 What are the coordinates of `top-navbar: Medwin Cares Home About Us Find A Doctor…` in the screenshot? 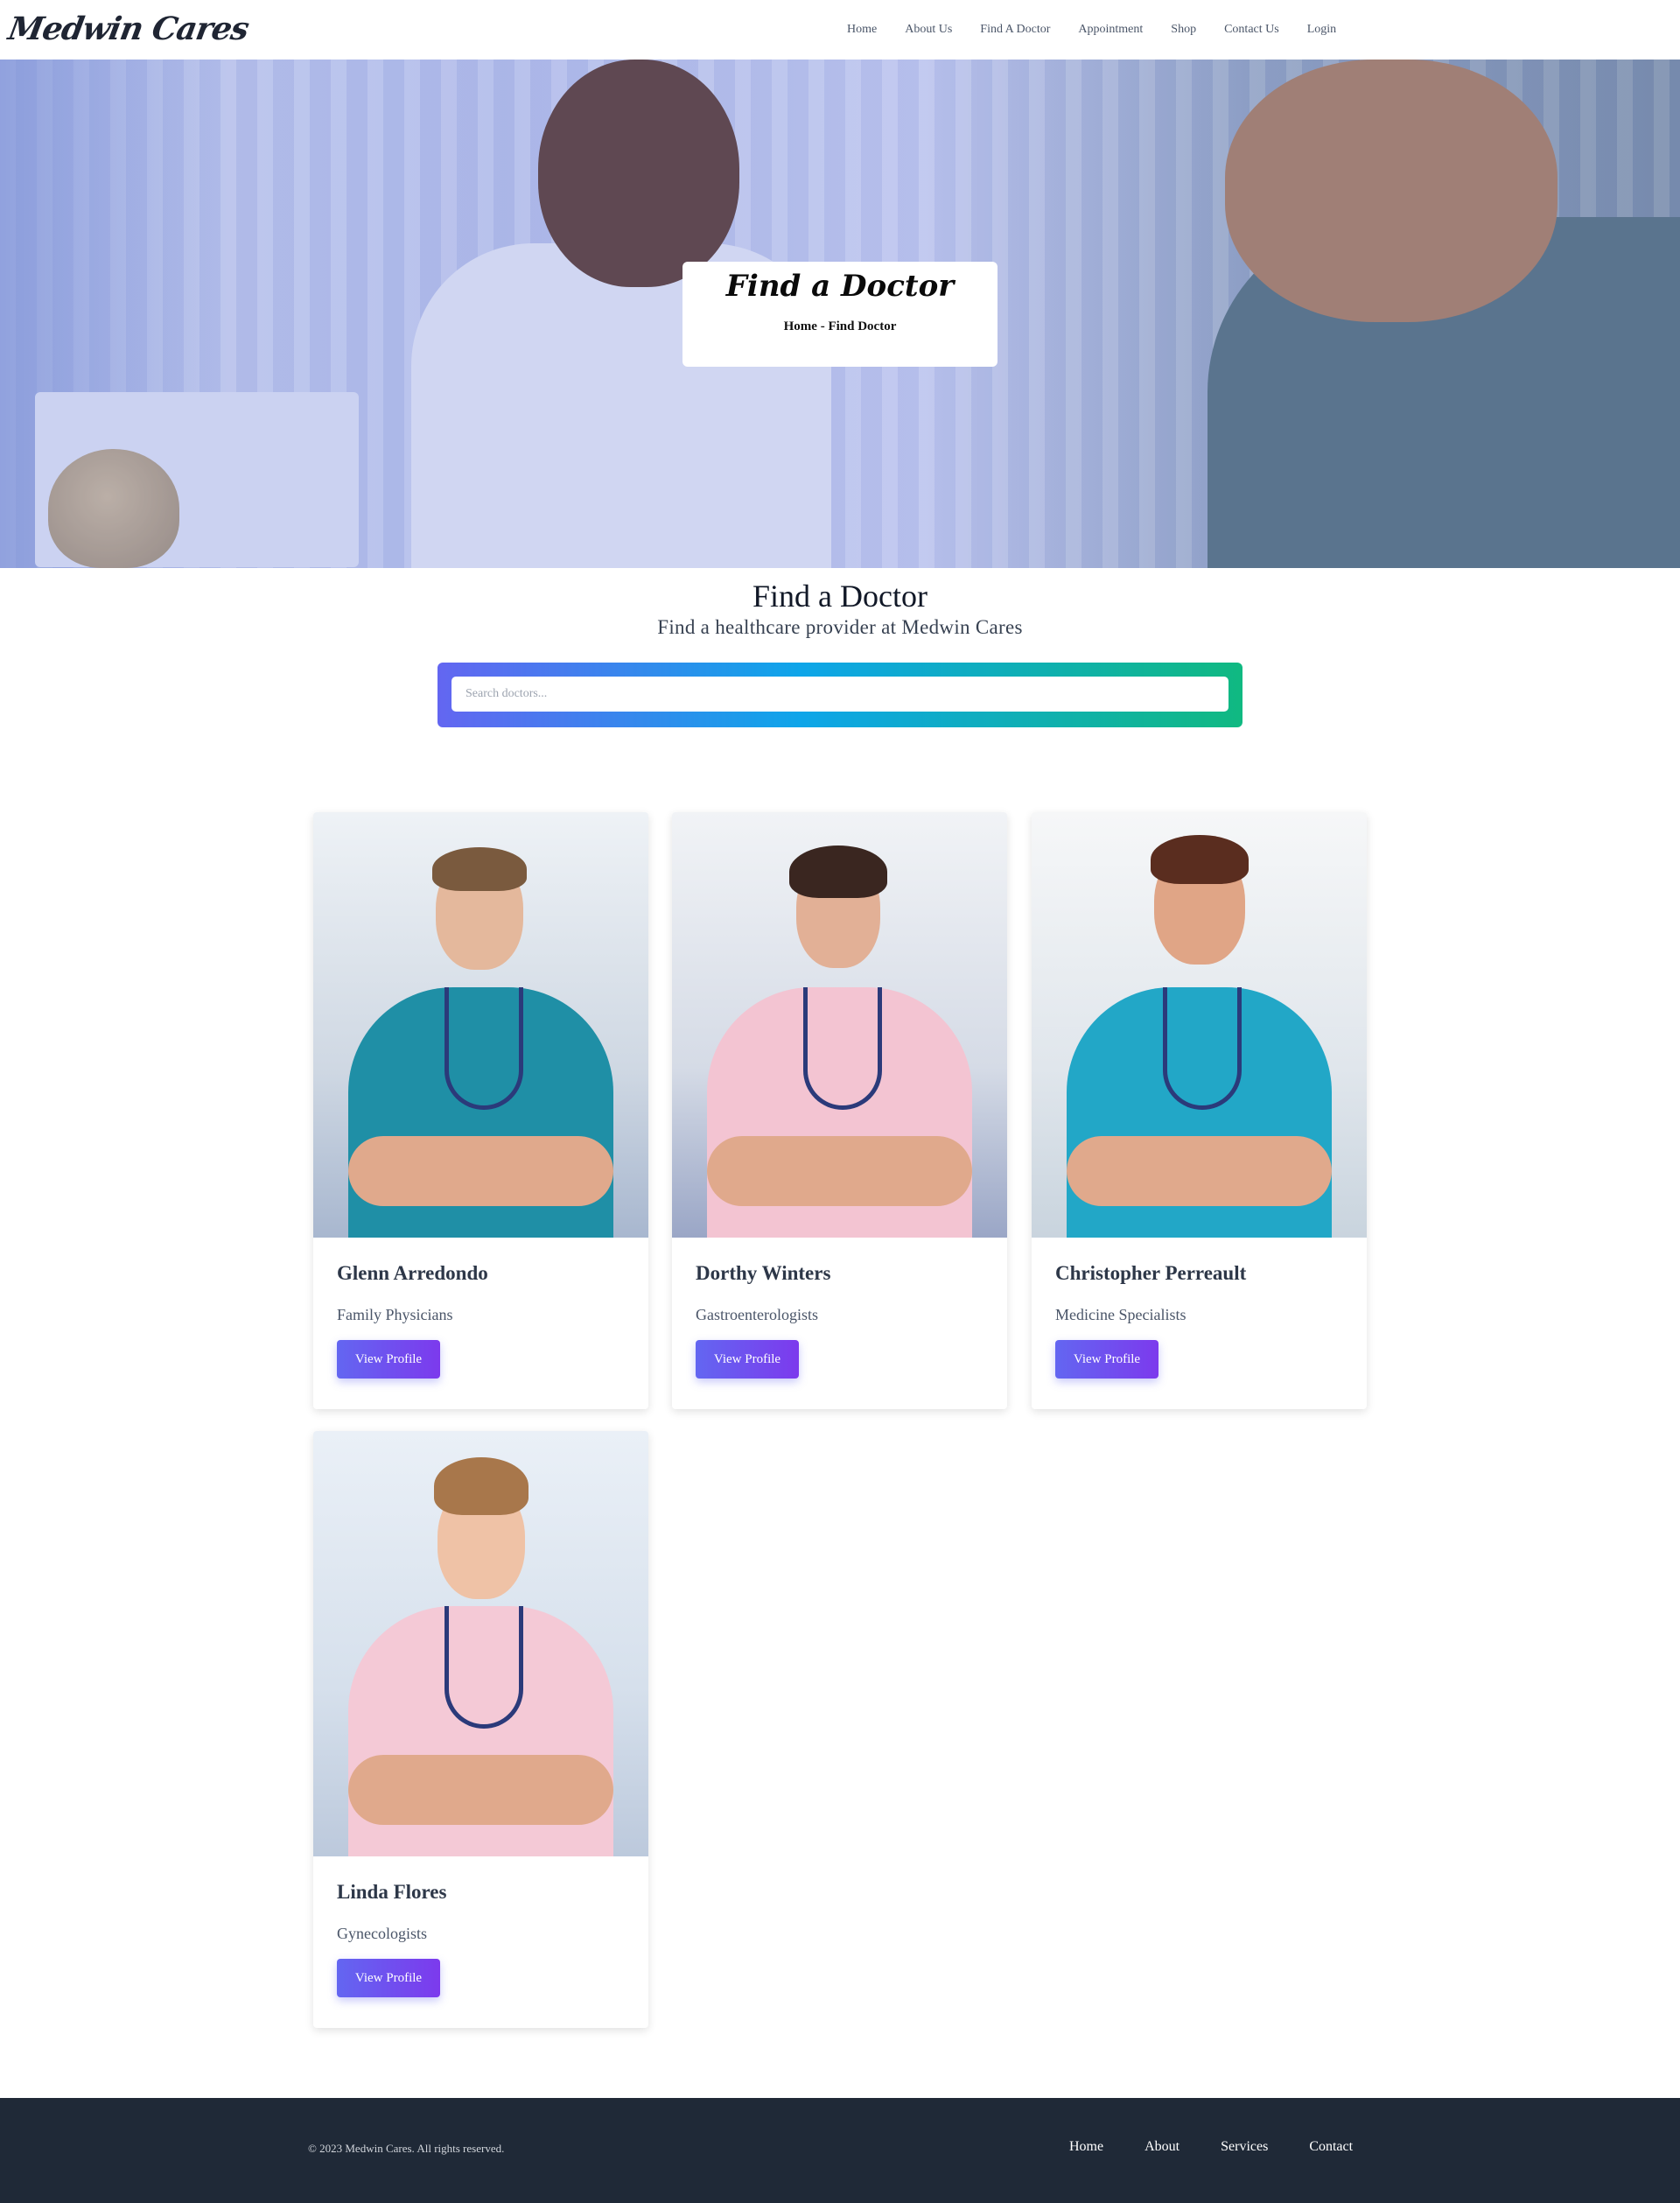 It's located at (840, 30).